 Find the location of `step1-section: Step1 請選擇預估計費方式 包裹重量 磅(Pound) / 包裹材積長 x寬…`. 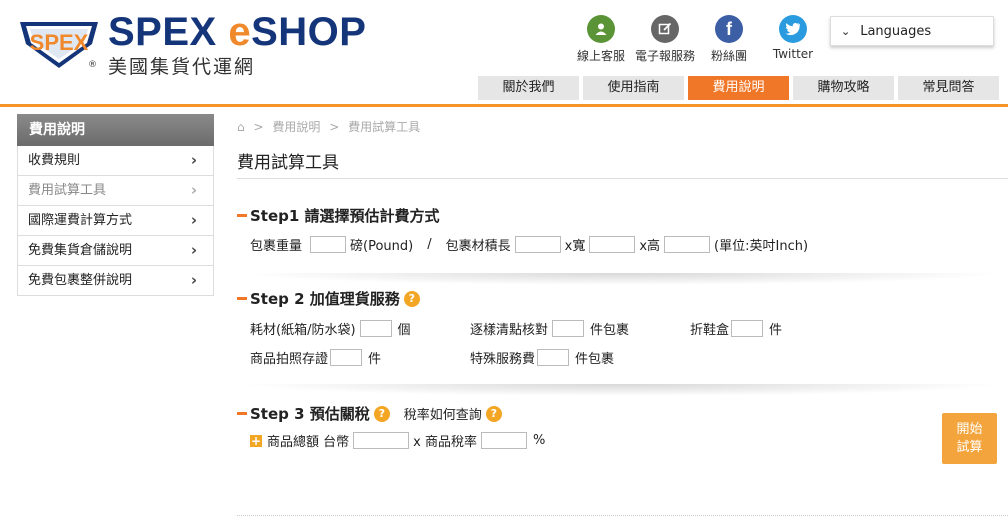

step1-section: Step1 請選擇預估計費方式 包裹重量 磅(Pound) / 包裹材積長 x寬… is located at coordinates (622, 245).